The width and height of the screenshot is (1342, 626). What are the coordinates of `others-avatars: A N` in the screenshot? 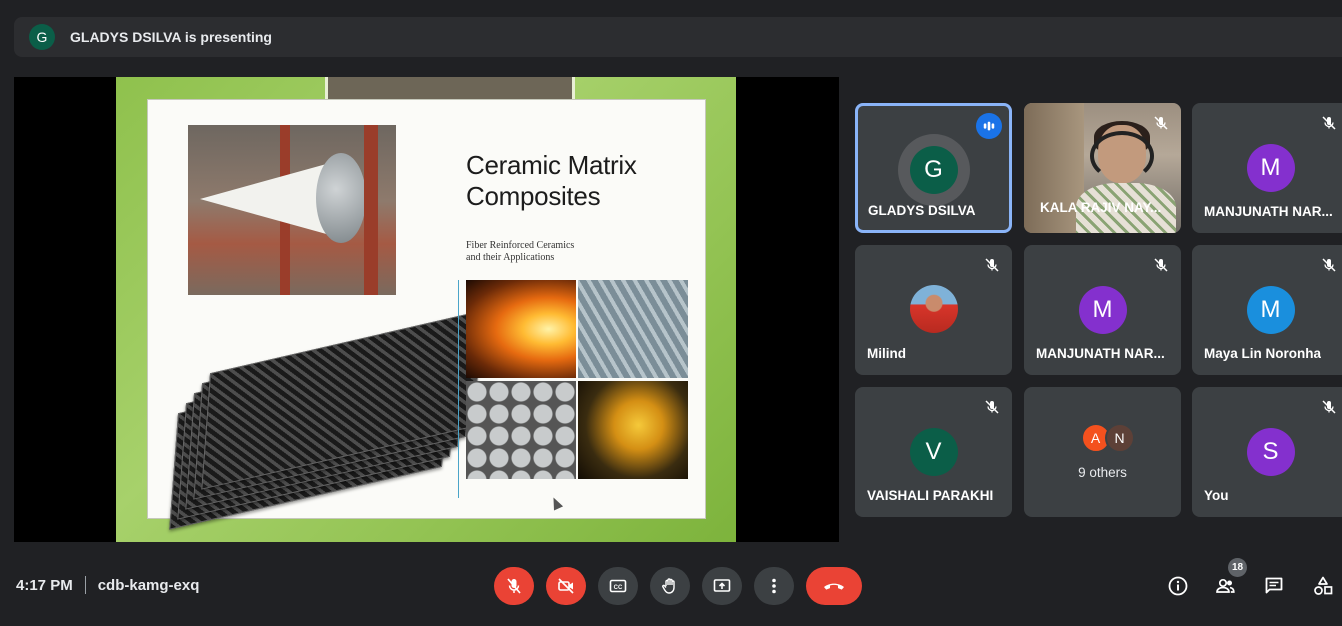 It's located at (1103, 438).